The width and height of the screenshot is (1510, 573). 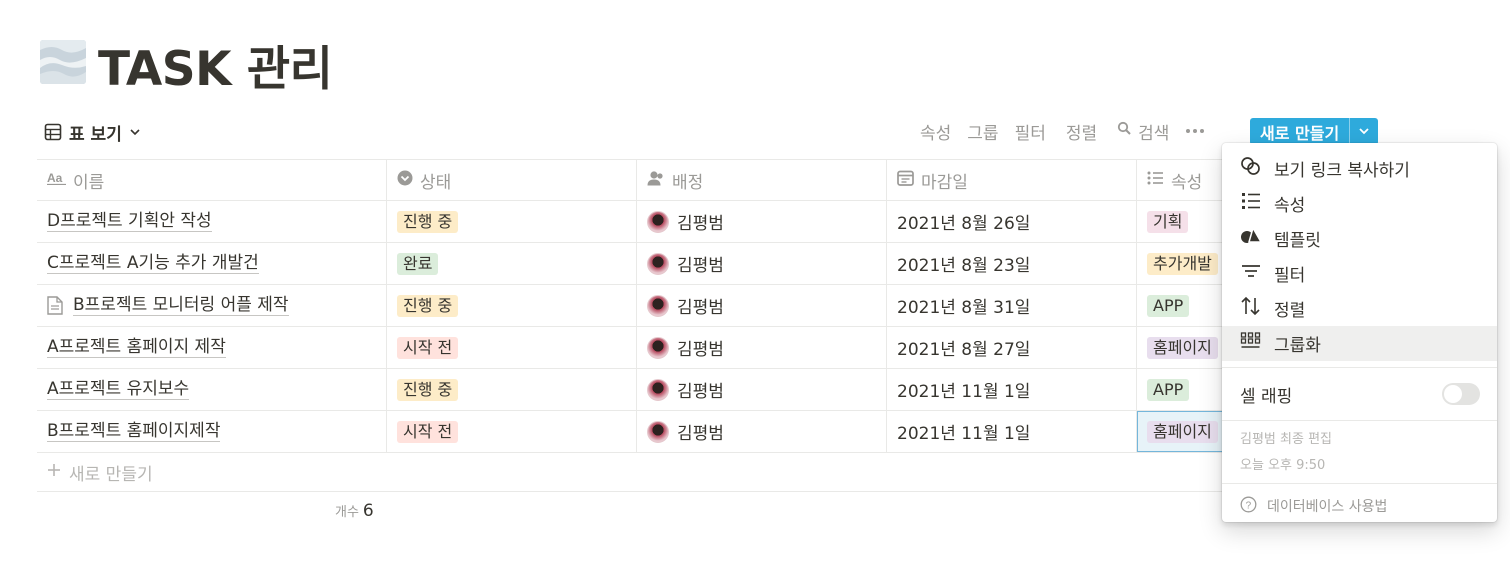 I want to click on filter-button: 필터, so click(x=1030, y=131).